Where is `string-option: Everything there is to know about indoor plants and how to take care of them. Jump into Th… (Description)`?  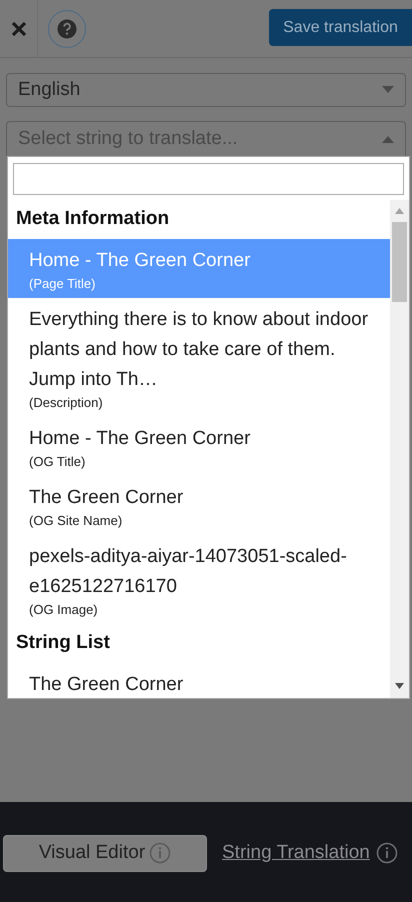 string-option: Everything there is to know about indoor plants and how to take care of them. Jump into Th… (Description) is located at coordinates (199, 357).